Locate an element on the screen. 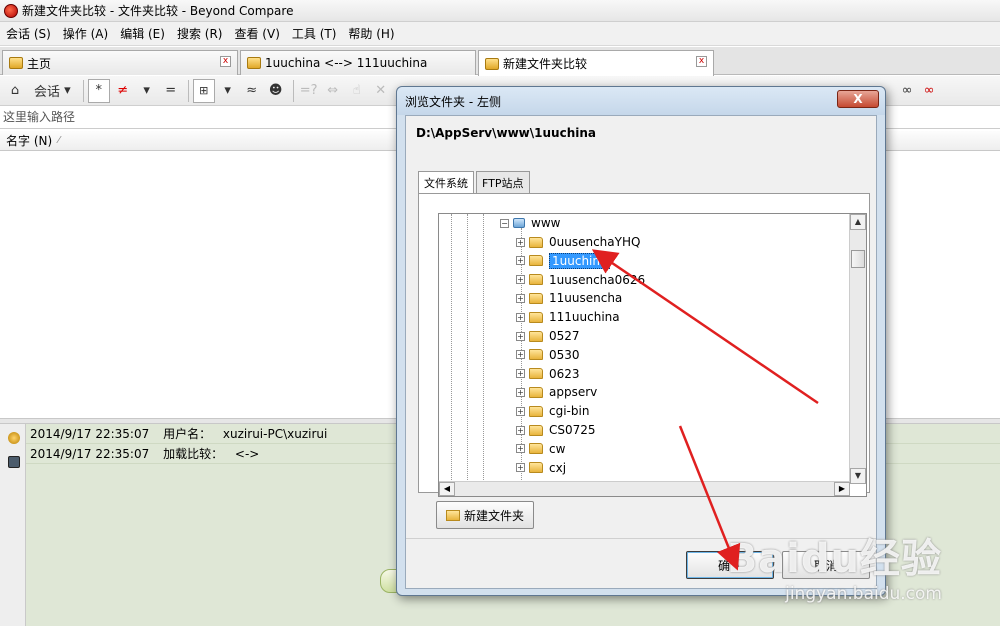 This screenshot has height=626, width=1000. tree-item-folder: +1uusencha0626 is located at coordinates (580, 280).